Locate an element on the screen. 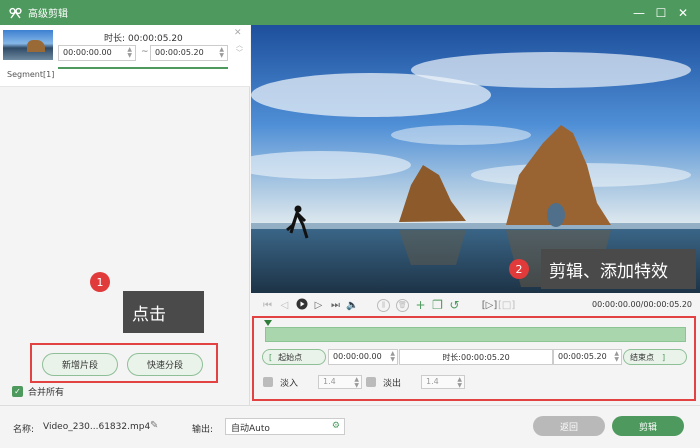 This screenshot has width=700, height=448. bracket-left-icon: [ is located at coordinates (271, 357).